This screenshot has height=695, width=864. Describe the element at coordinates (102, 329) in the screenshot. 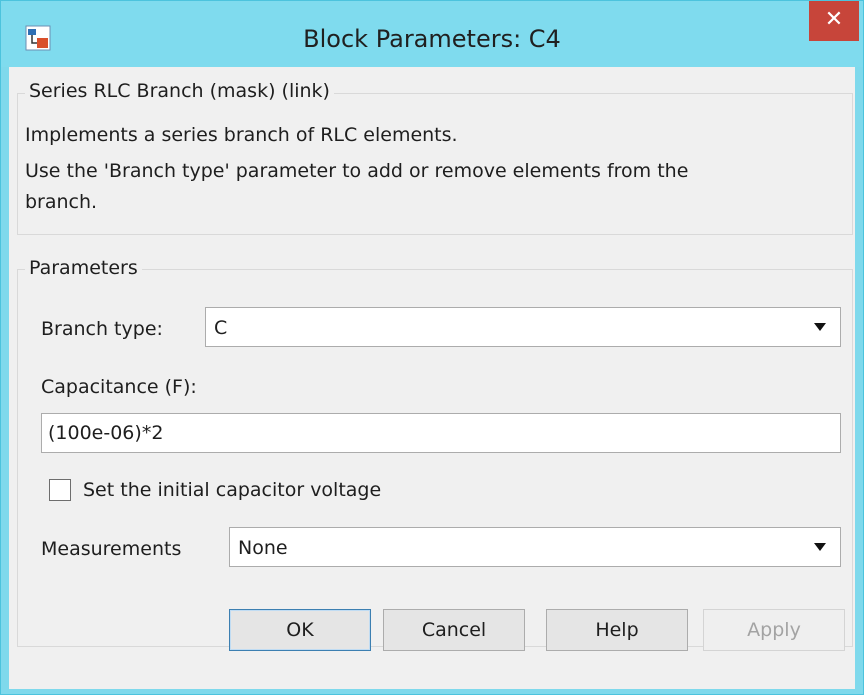

I see `branch-type-label: Branch type:` at that location.